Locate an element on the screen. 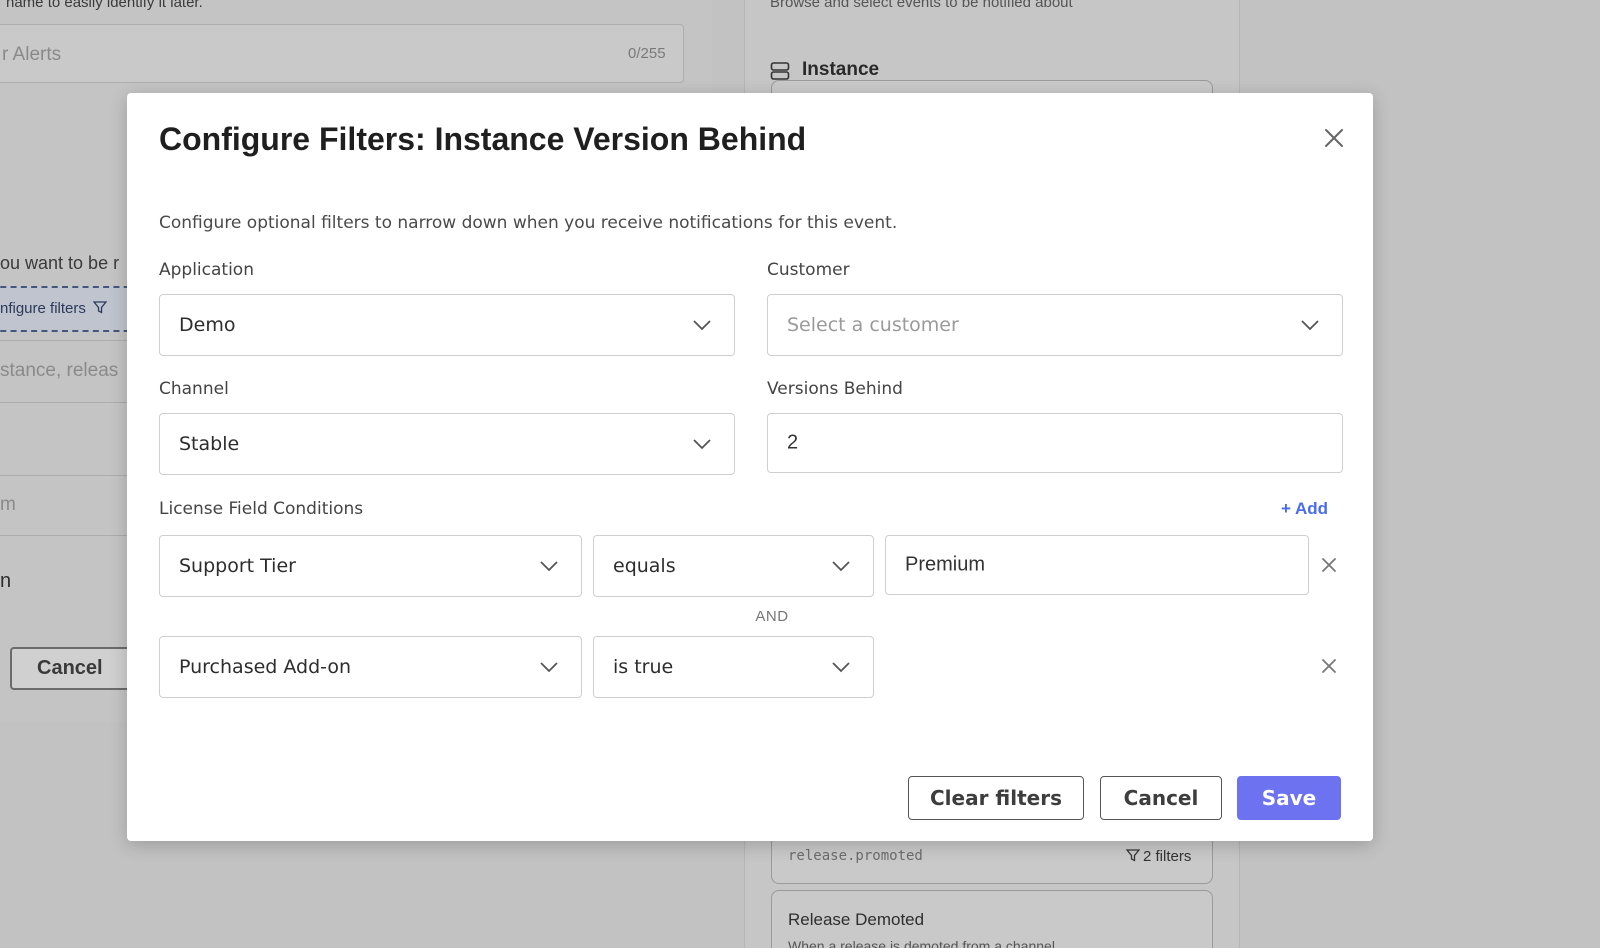 The image size is (1600, 948). condition-operator-value: is true is located at coordinates (643, 667).